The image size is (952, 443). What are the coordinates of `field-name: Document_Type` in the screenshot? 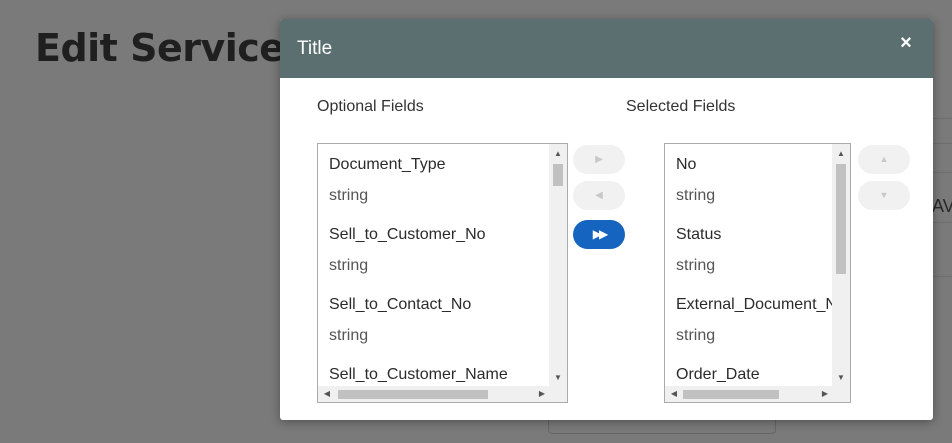 It's located at (387, 164).